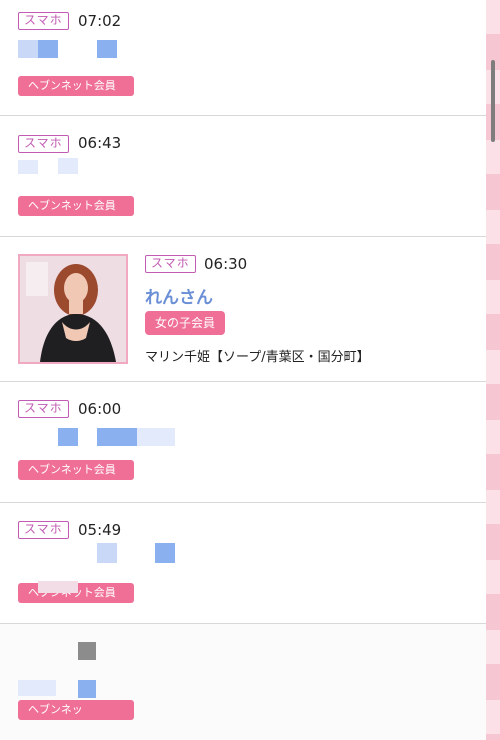  Describe the element at coordinates (226, 264) in the screenshot. I see `visit-time: 06:30` at that location.